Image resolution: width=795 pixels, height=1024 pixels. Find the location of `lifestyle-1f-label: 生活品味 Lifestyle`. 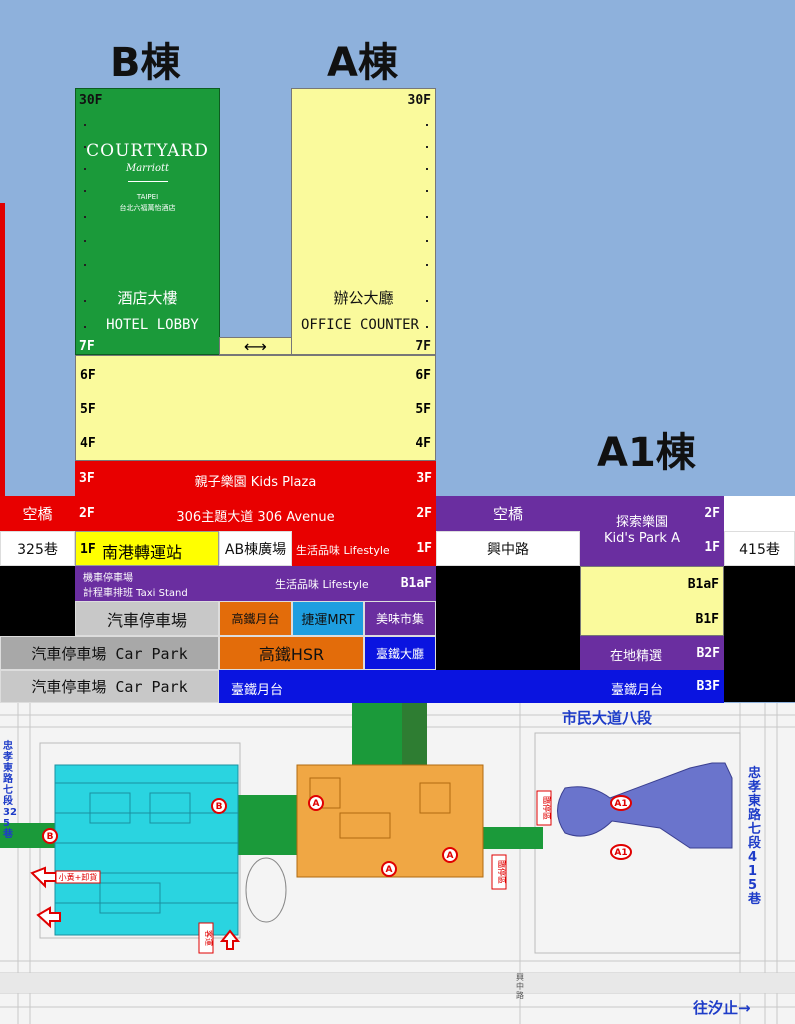

lifestyle-1f-label: 生活品味 Lifestyle is located at coordinates (343, 550).